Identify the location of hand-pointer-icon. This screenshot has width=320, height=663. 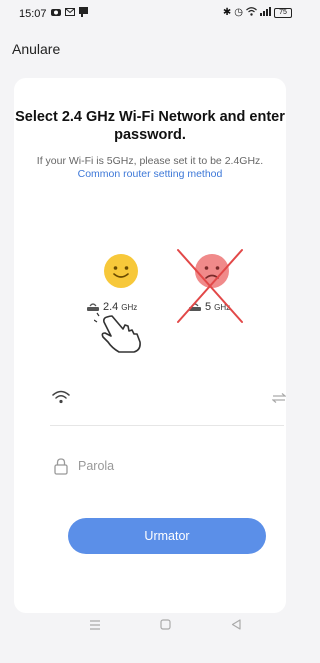
(117, 332).